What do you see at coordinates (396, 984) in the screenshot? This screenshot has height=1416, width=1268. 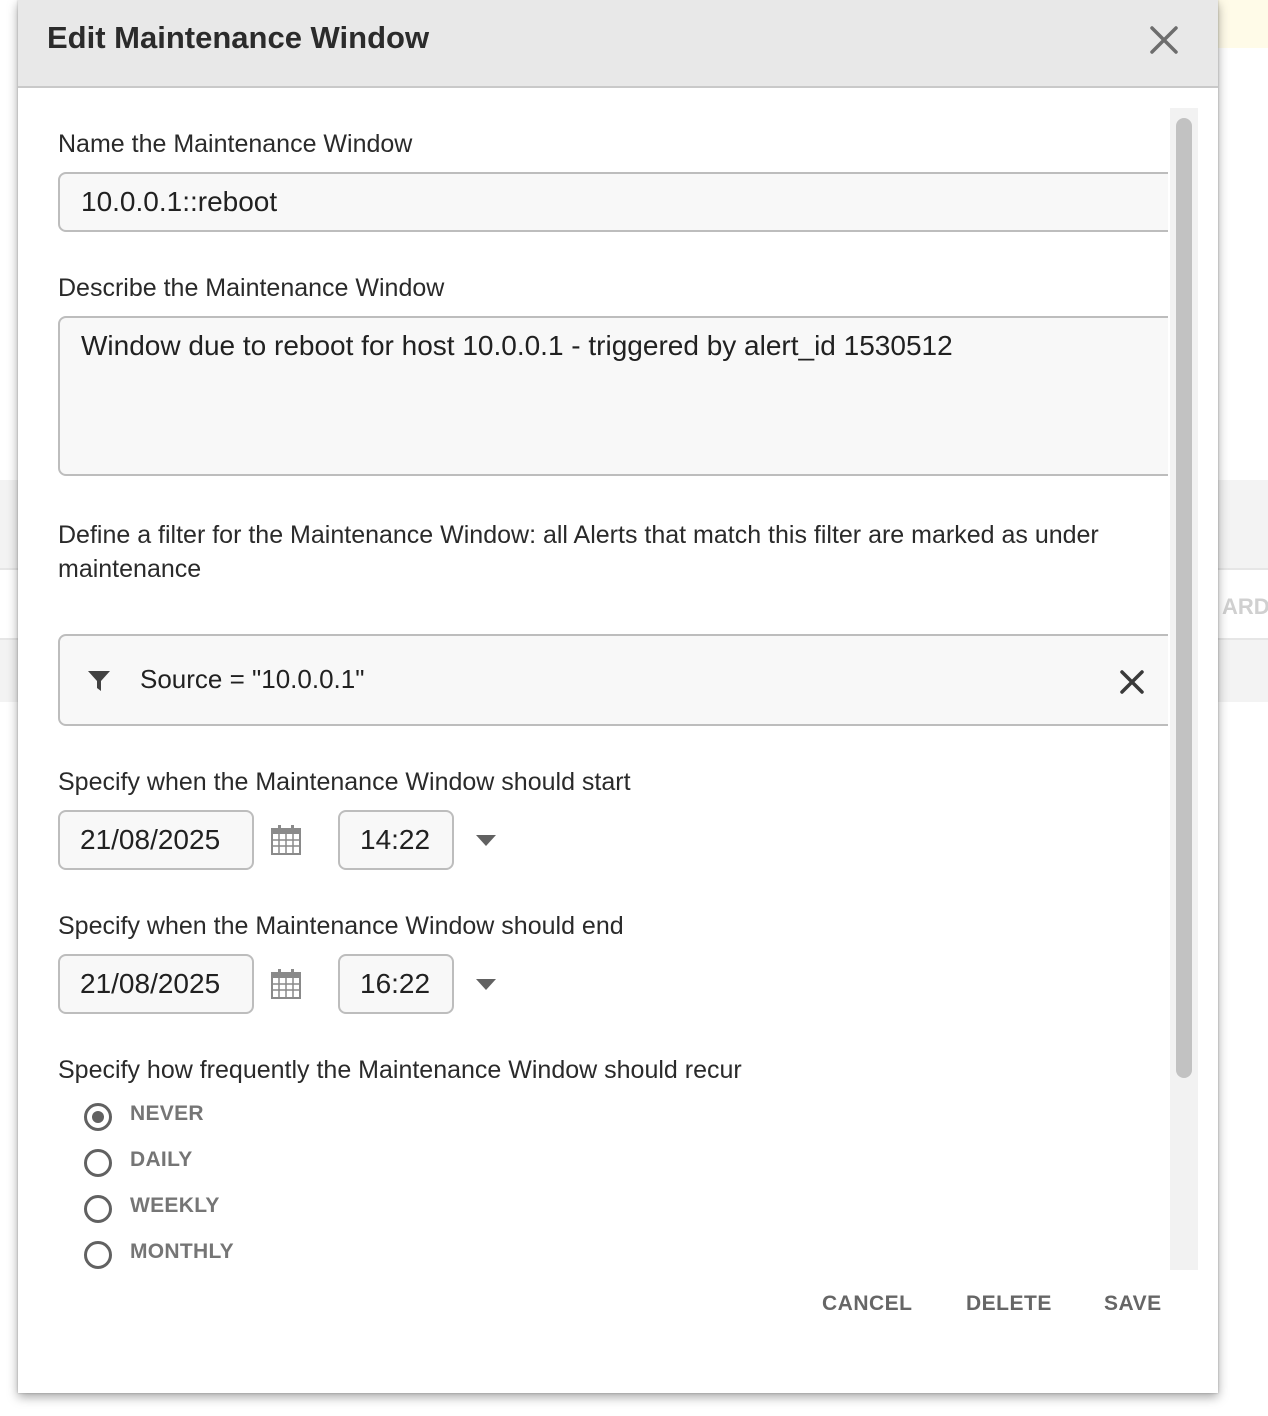 I see `end-time-input: 16:22` at bounding box center [396, 984].